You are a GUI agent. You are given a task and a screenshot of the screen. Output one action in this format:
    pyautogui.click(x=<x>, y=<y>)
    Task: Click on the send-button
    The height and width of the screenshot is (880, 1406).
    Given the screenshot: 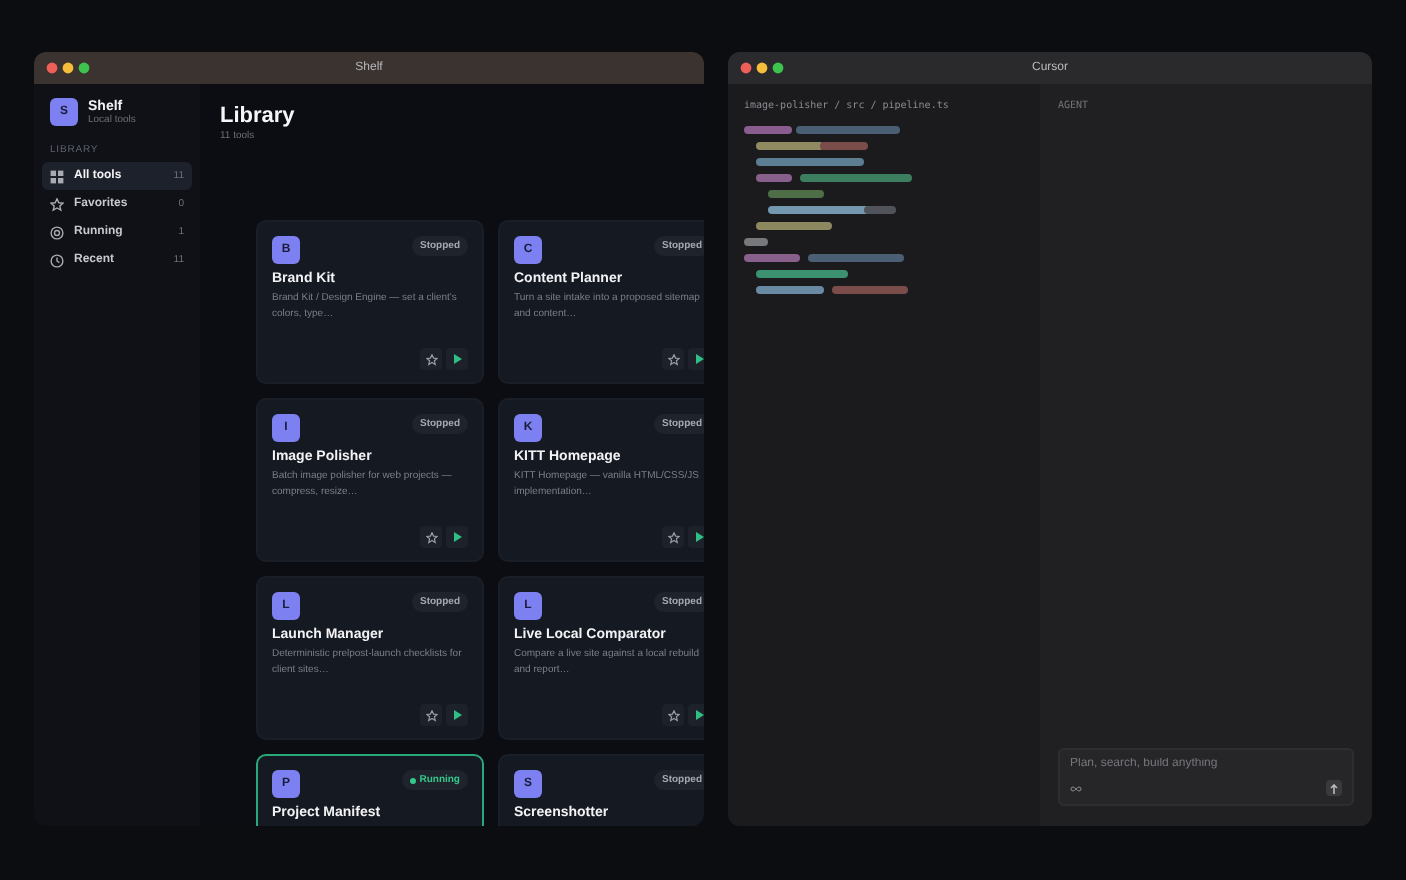 What is the action you would take?
    pyautogui.click(x=1334, y=788)
    